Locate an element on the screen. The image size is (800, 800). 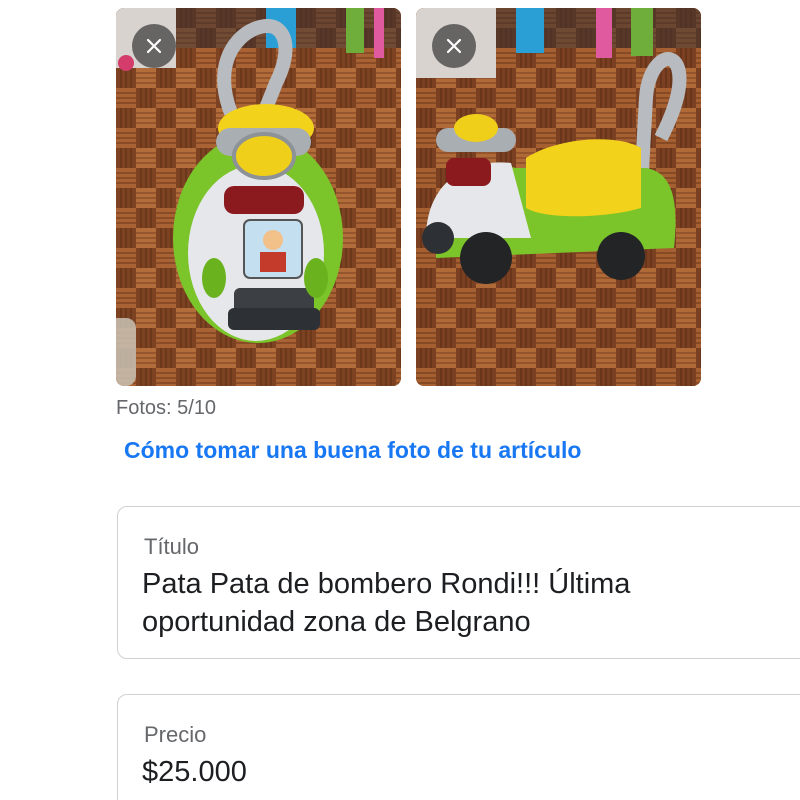
object-edge is located at coordinates (126, 352).